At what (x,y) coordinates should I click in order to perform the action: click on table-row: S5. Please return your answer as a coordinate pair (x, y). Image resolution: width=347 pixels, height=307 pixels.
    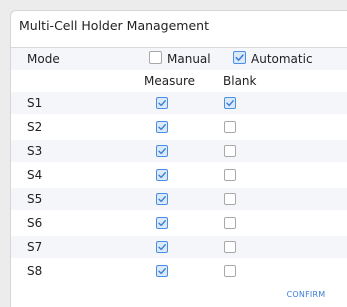
    Looking at the image, I should click on (179, 199).